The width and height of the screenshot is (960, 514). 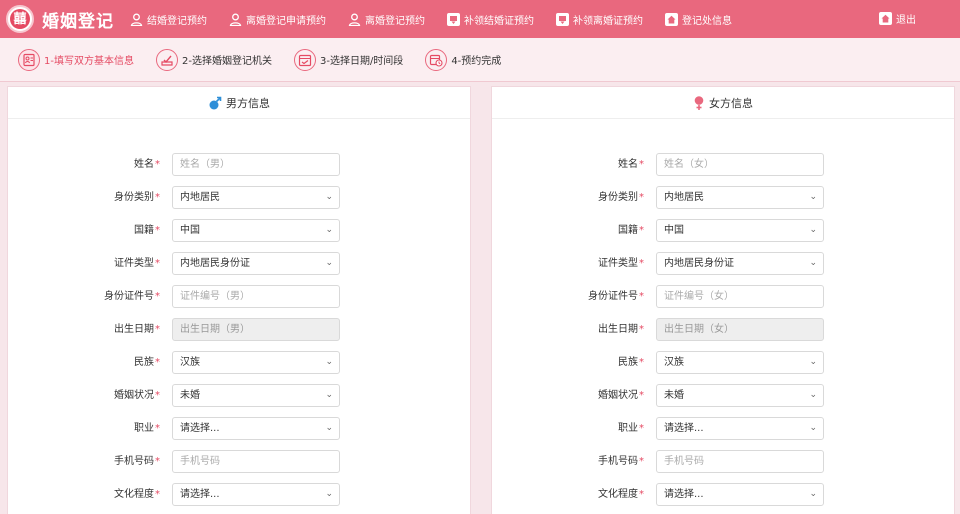 What do you see at coordinates (215, 296) in the screenshot?
I see `field-value: 证件编号（男）` at bounding box center [215, 296].